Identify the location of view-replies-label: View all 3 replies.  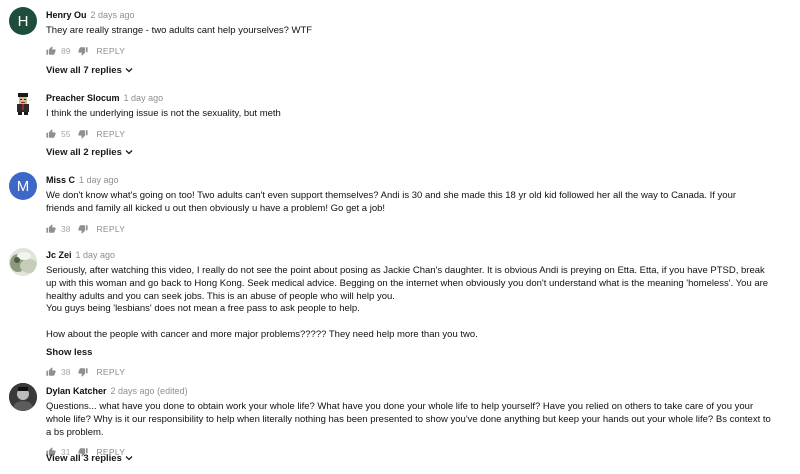
(84, 458).